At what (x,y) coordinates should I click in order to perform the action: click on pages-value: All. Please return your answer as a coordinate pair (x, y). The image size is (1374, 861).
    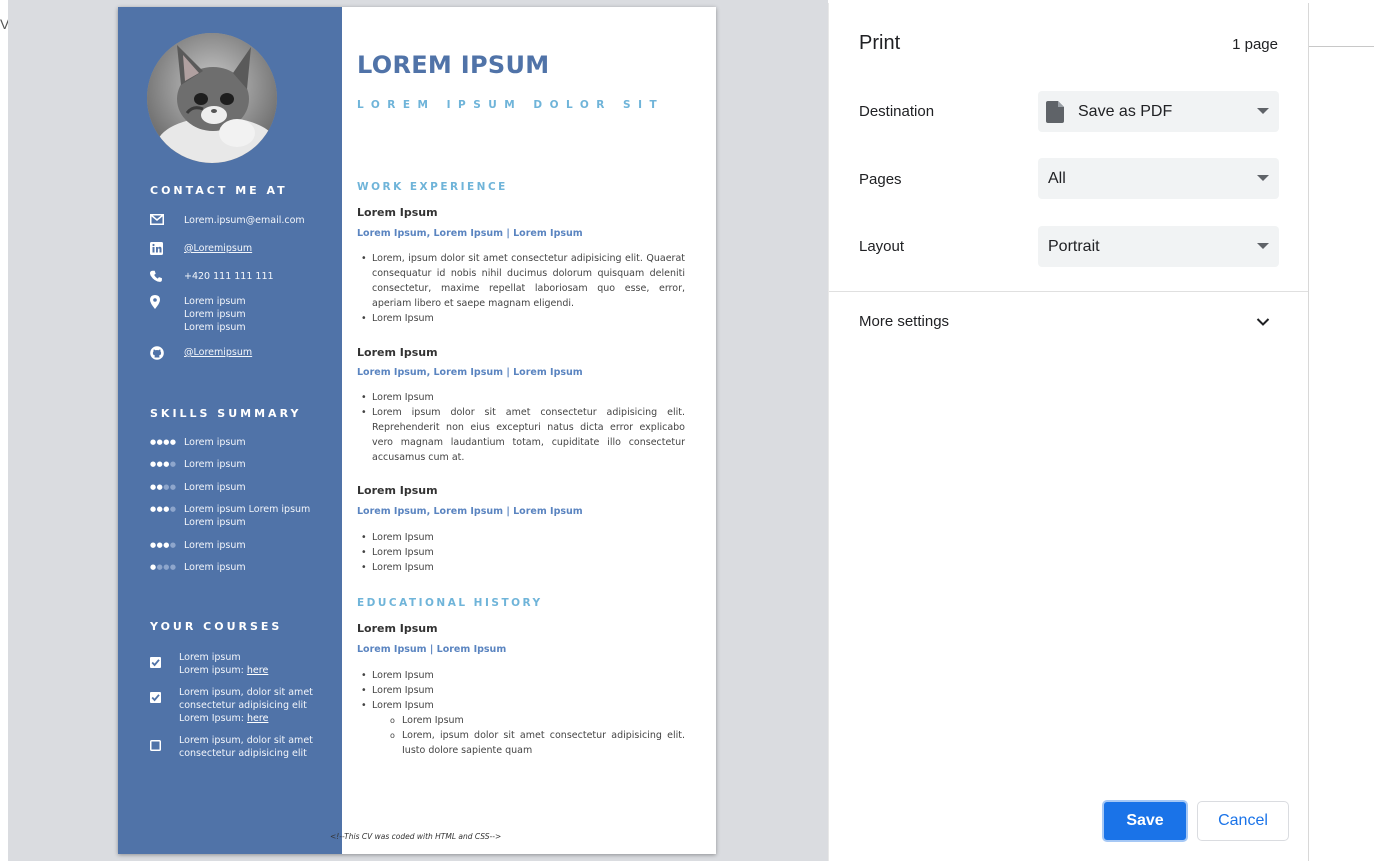
    Looking at the image, I should click on (1057, 178).